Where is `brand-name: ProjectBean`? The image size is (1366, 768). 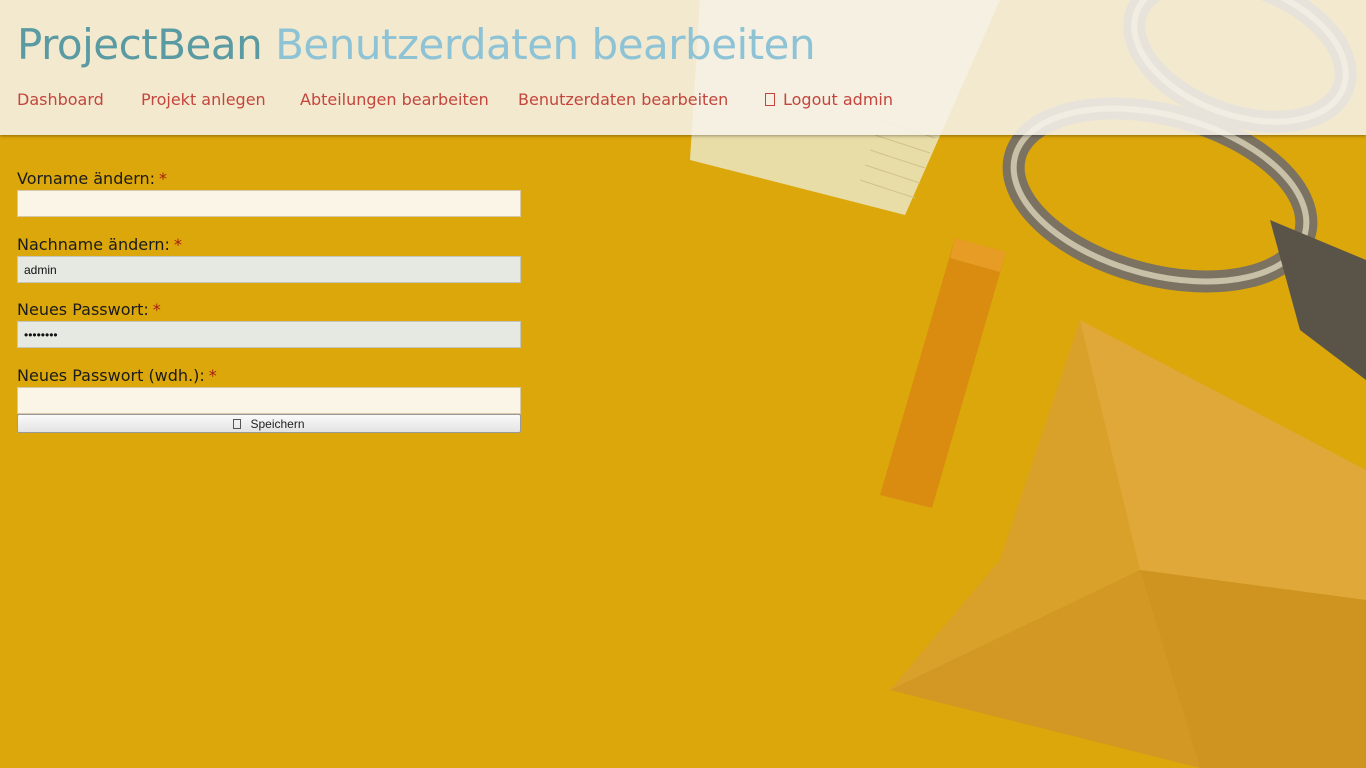
brand-name: ProjectBean is located at coordinates (140, 44).